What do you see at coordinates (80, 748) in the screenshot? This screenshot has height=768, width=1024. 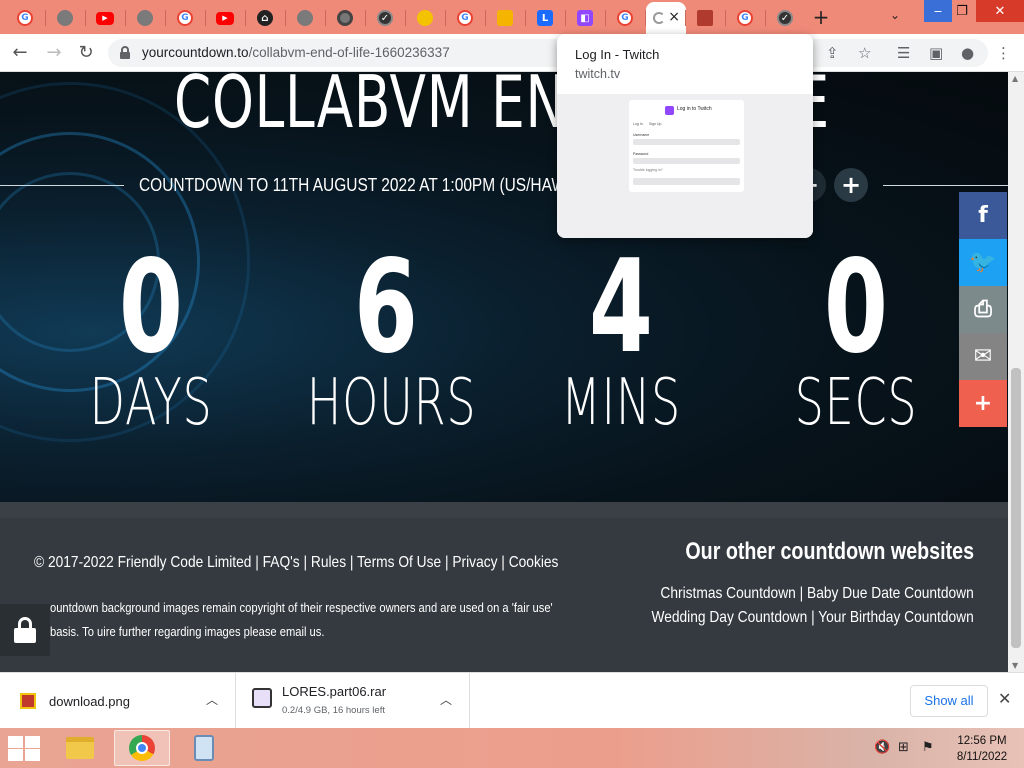 I see `file-explorer-taskbar-button` at bounding box center [80, 748].